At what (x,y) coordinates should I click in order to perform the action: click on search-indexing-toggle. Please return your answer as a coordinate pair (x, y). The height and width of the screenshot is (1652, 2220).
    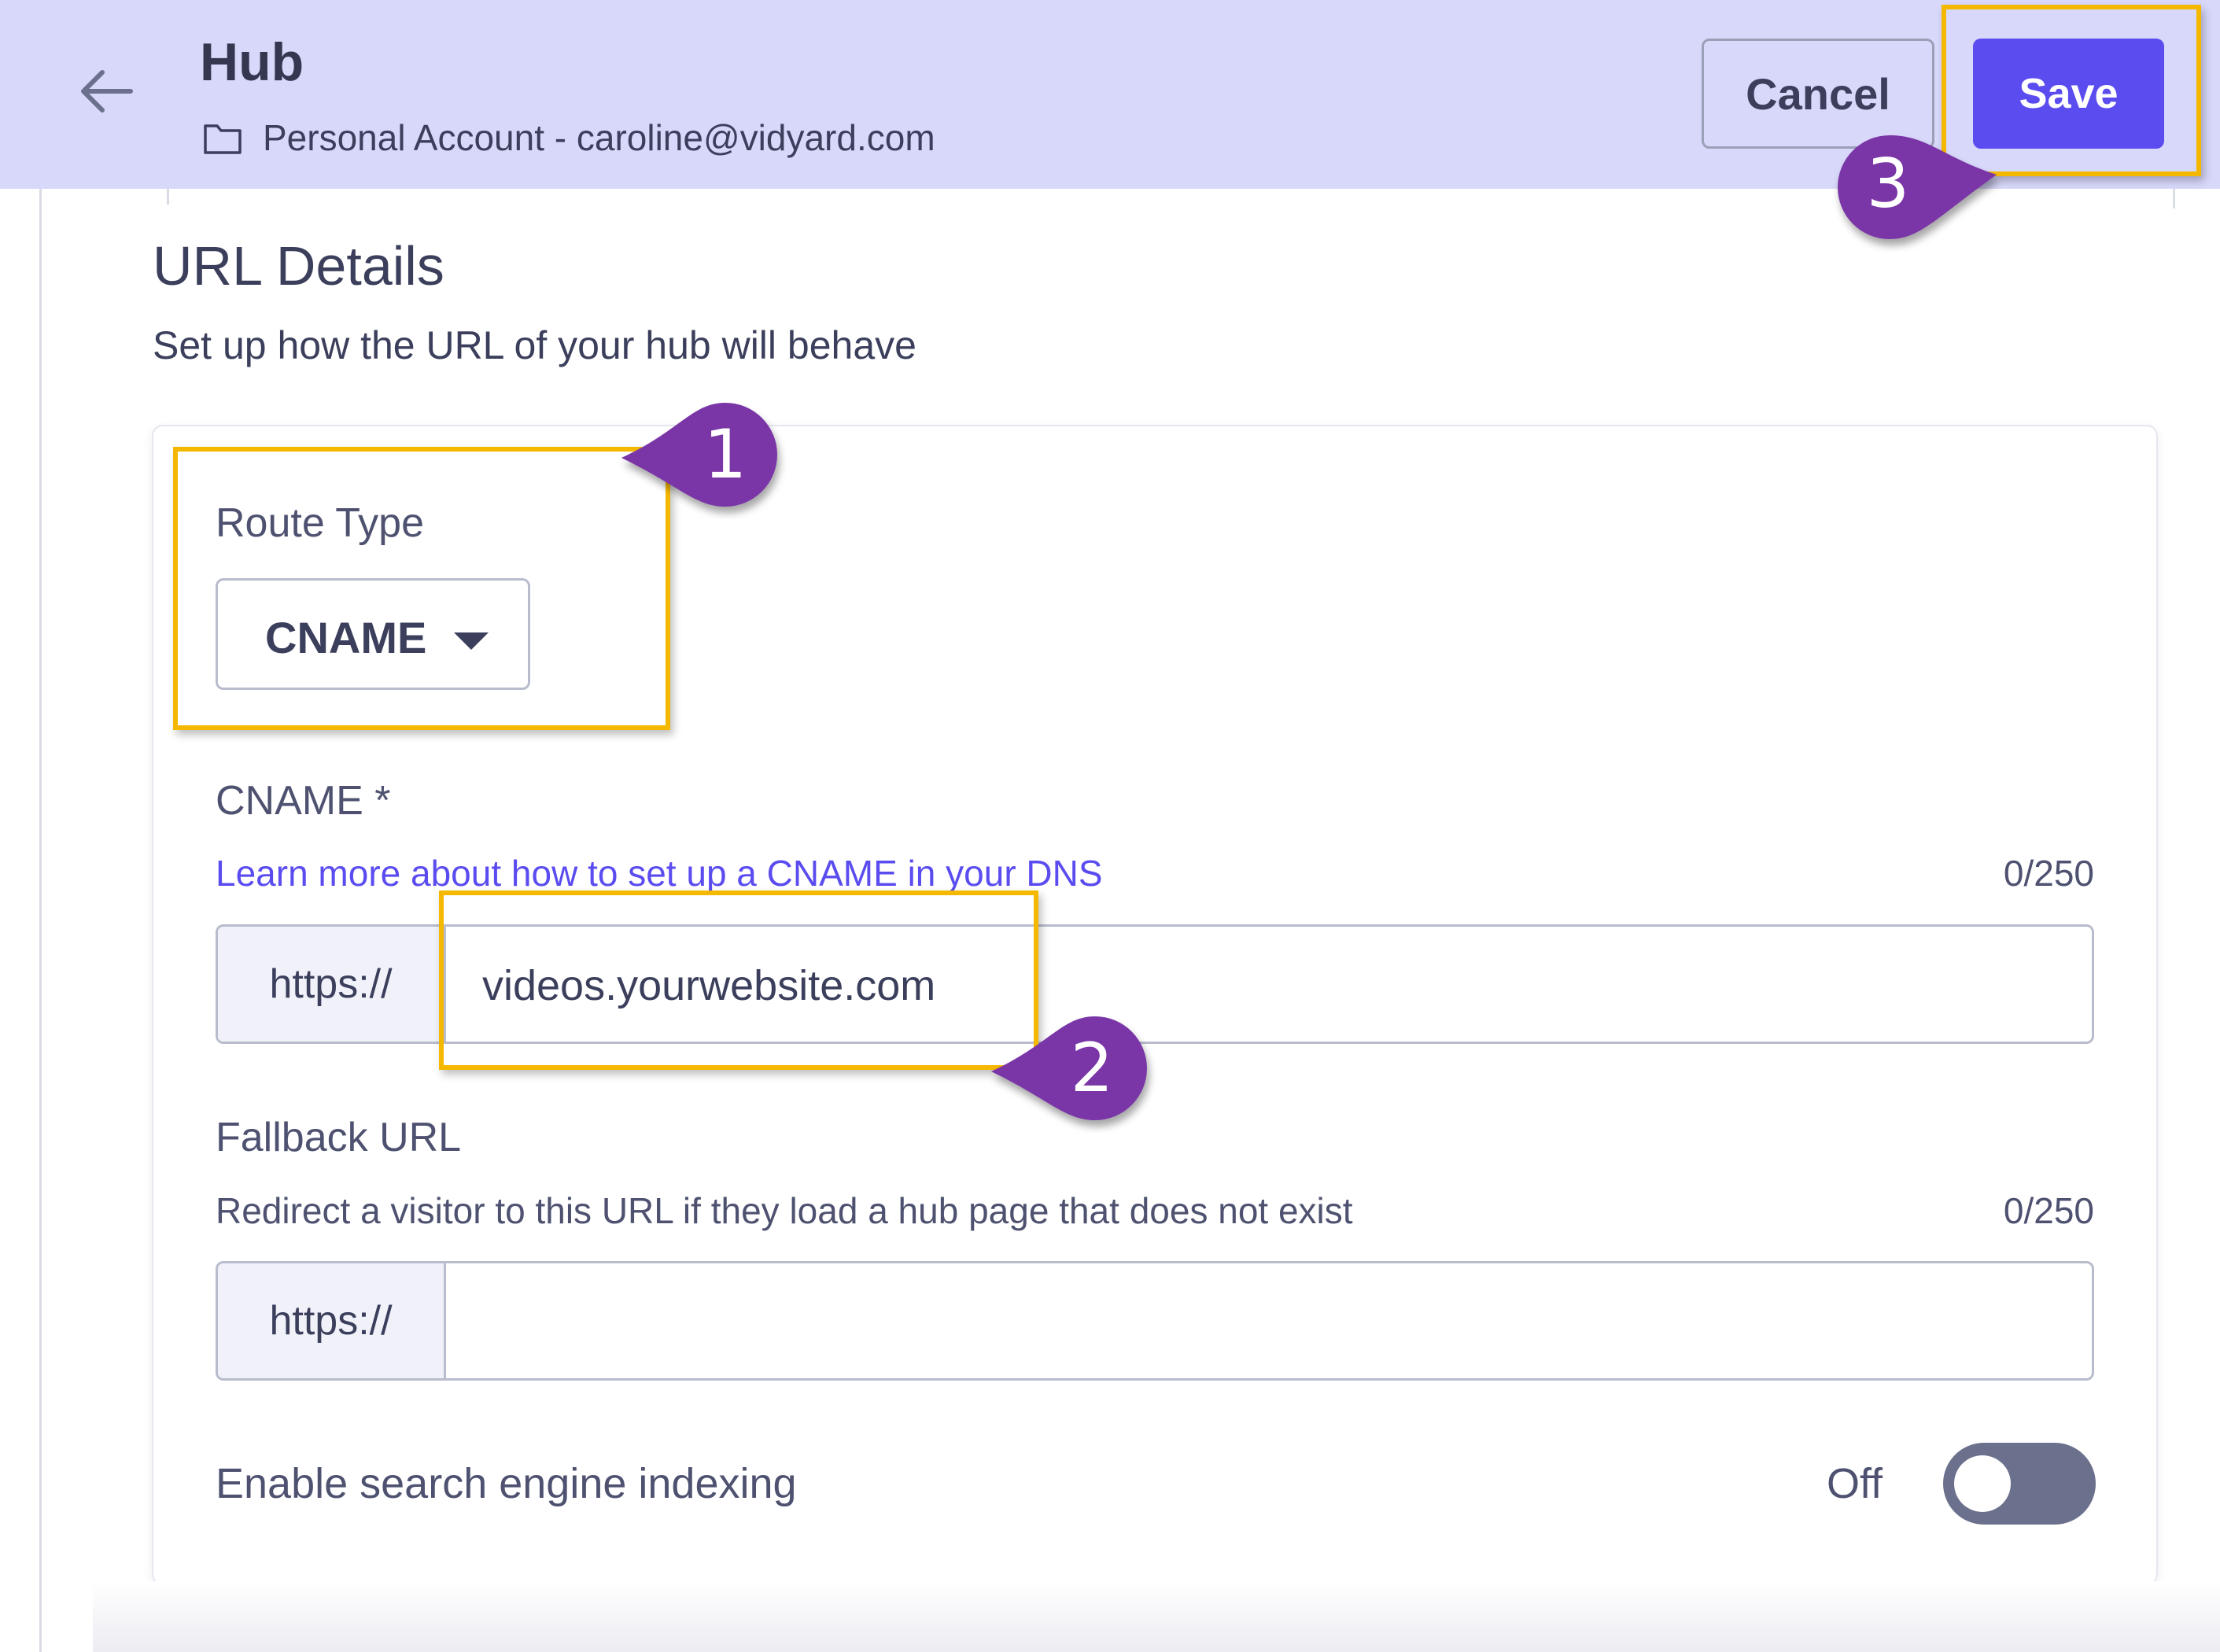
    Looking at the image, I should click on (2019, 1484).